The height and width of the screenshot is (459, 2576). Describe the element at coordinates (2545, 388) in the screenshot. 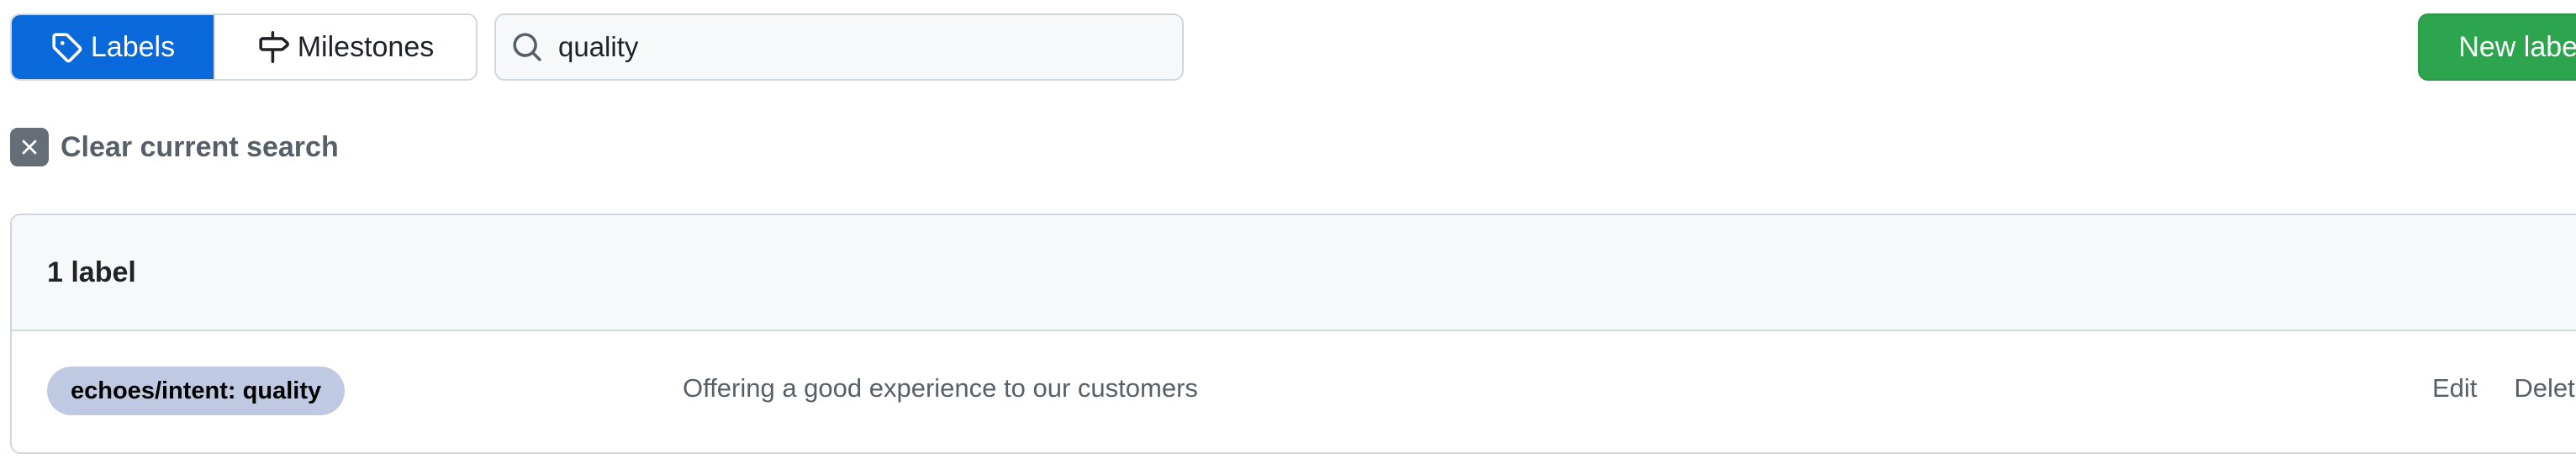

I see `delete-button: Delete` at that location.